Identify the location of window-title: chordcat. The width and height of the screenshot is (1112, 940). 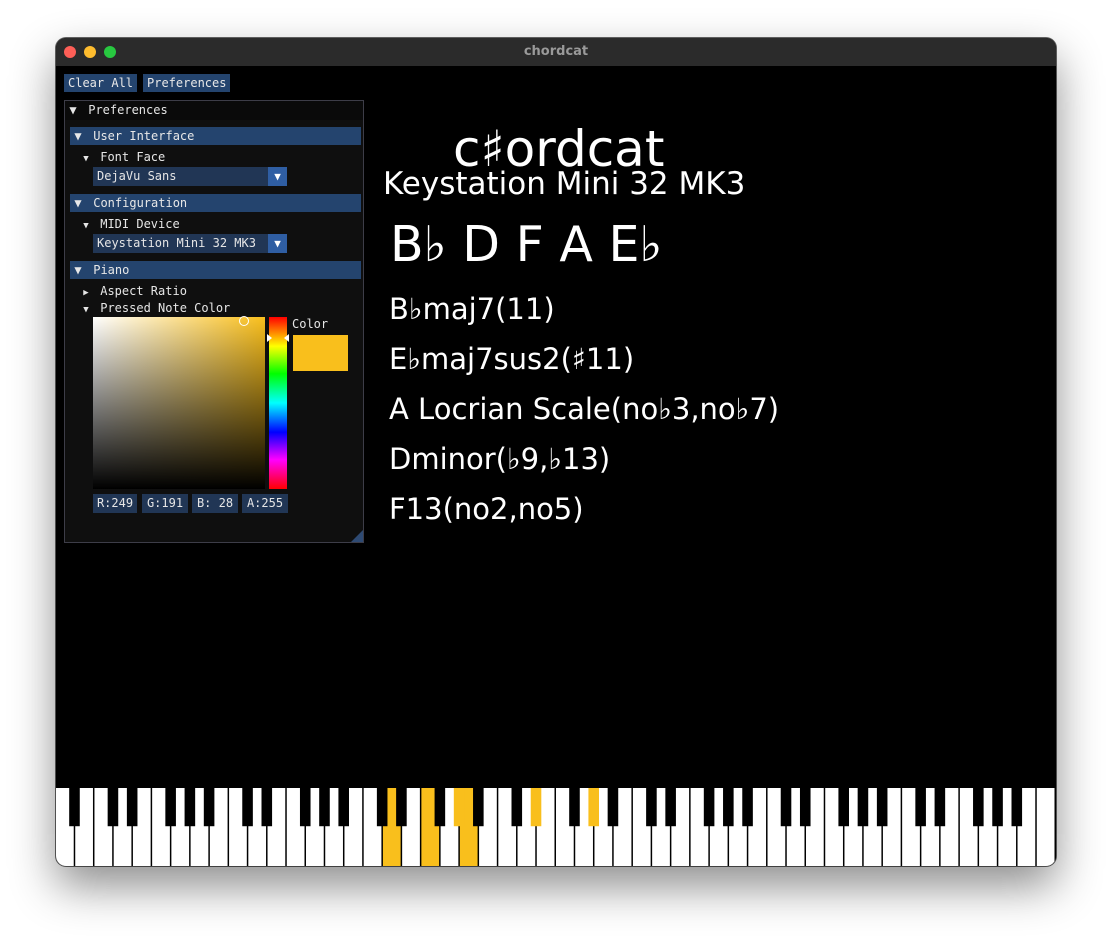
(556, 51).